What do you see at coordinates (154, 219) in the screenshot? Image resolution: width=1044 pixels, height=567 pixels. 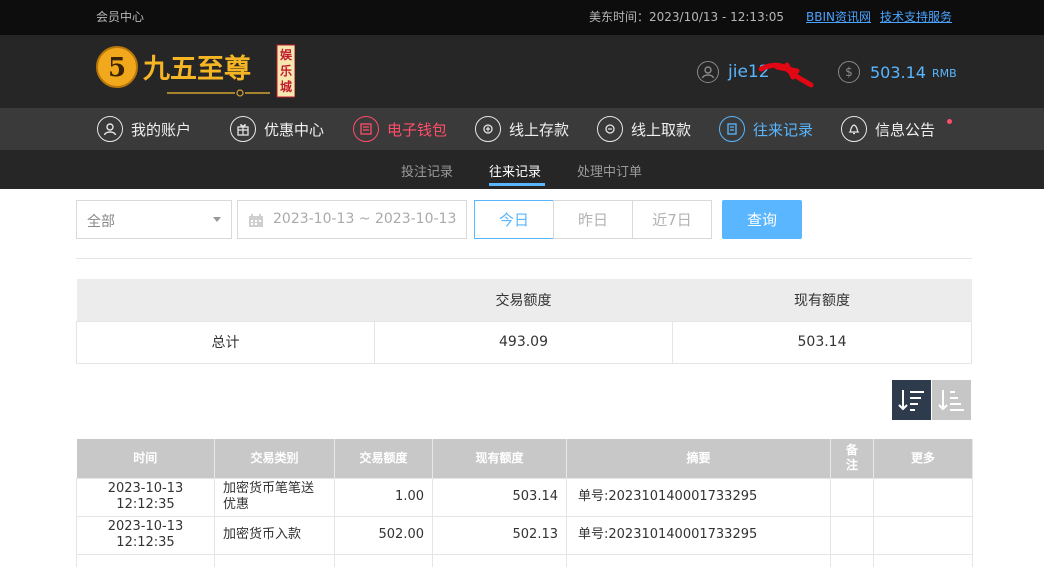 I see `type-select: 全部` at bounding box center [154, 219].